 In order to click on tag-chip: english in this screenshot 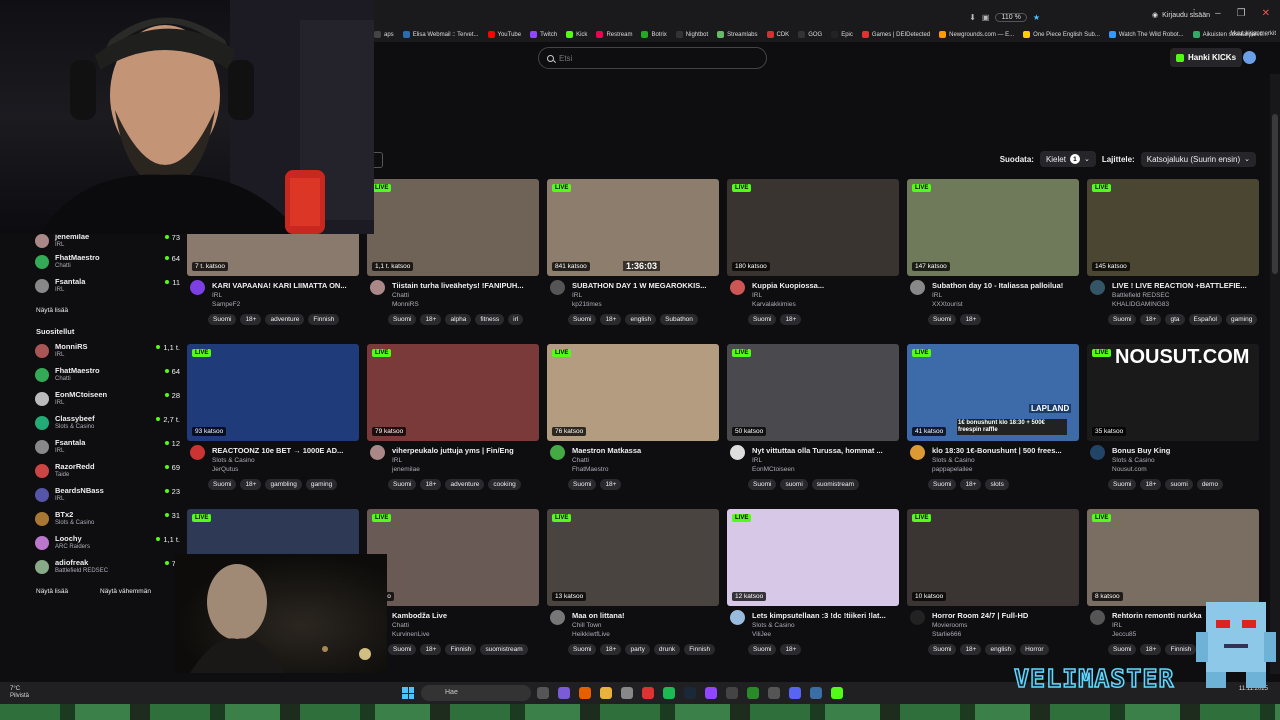, I will do `click(1001, 649)`.